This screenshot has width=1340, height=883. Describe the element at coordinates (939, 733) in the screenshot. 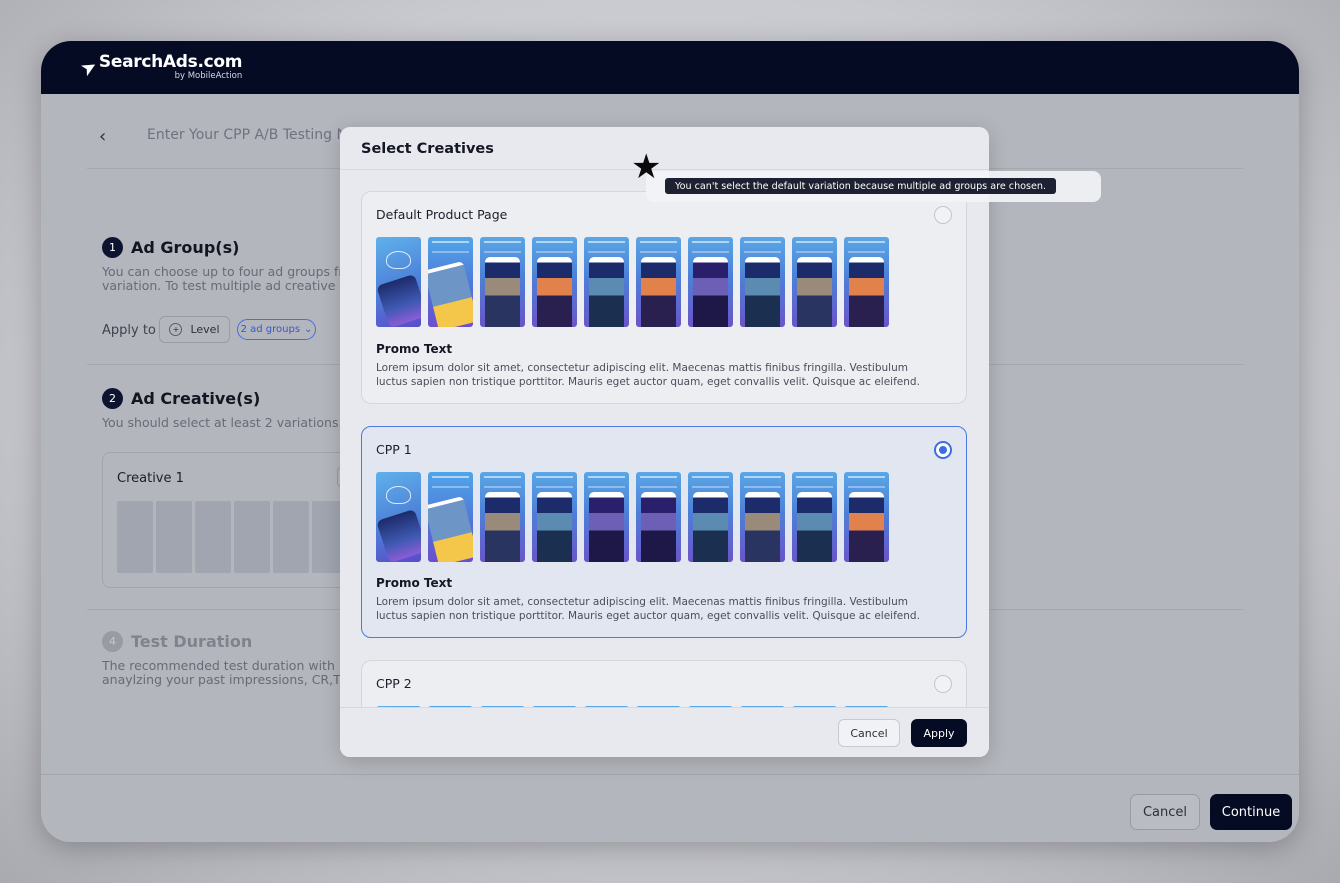

I see `apply-button: Apply` at that location.